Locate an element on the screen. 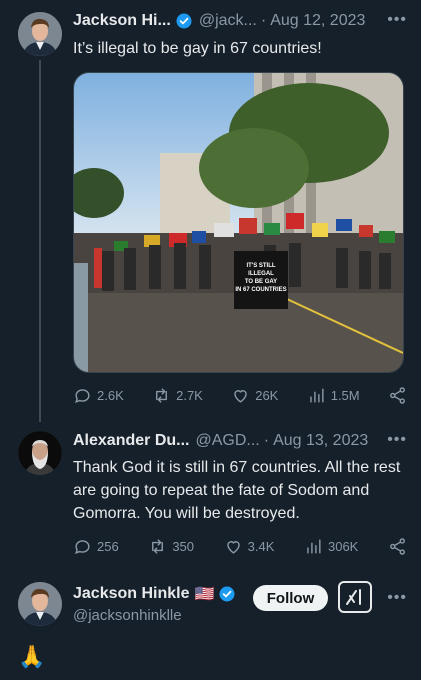 This screenshot has height=680, width=421. sign-line-1: IT'S STILL is located at coordinates (260, 266).